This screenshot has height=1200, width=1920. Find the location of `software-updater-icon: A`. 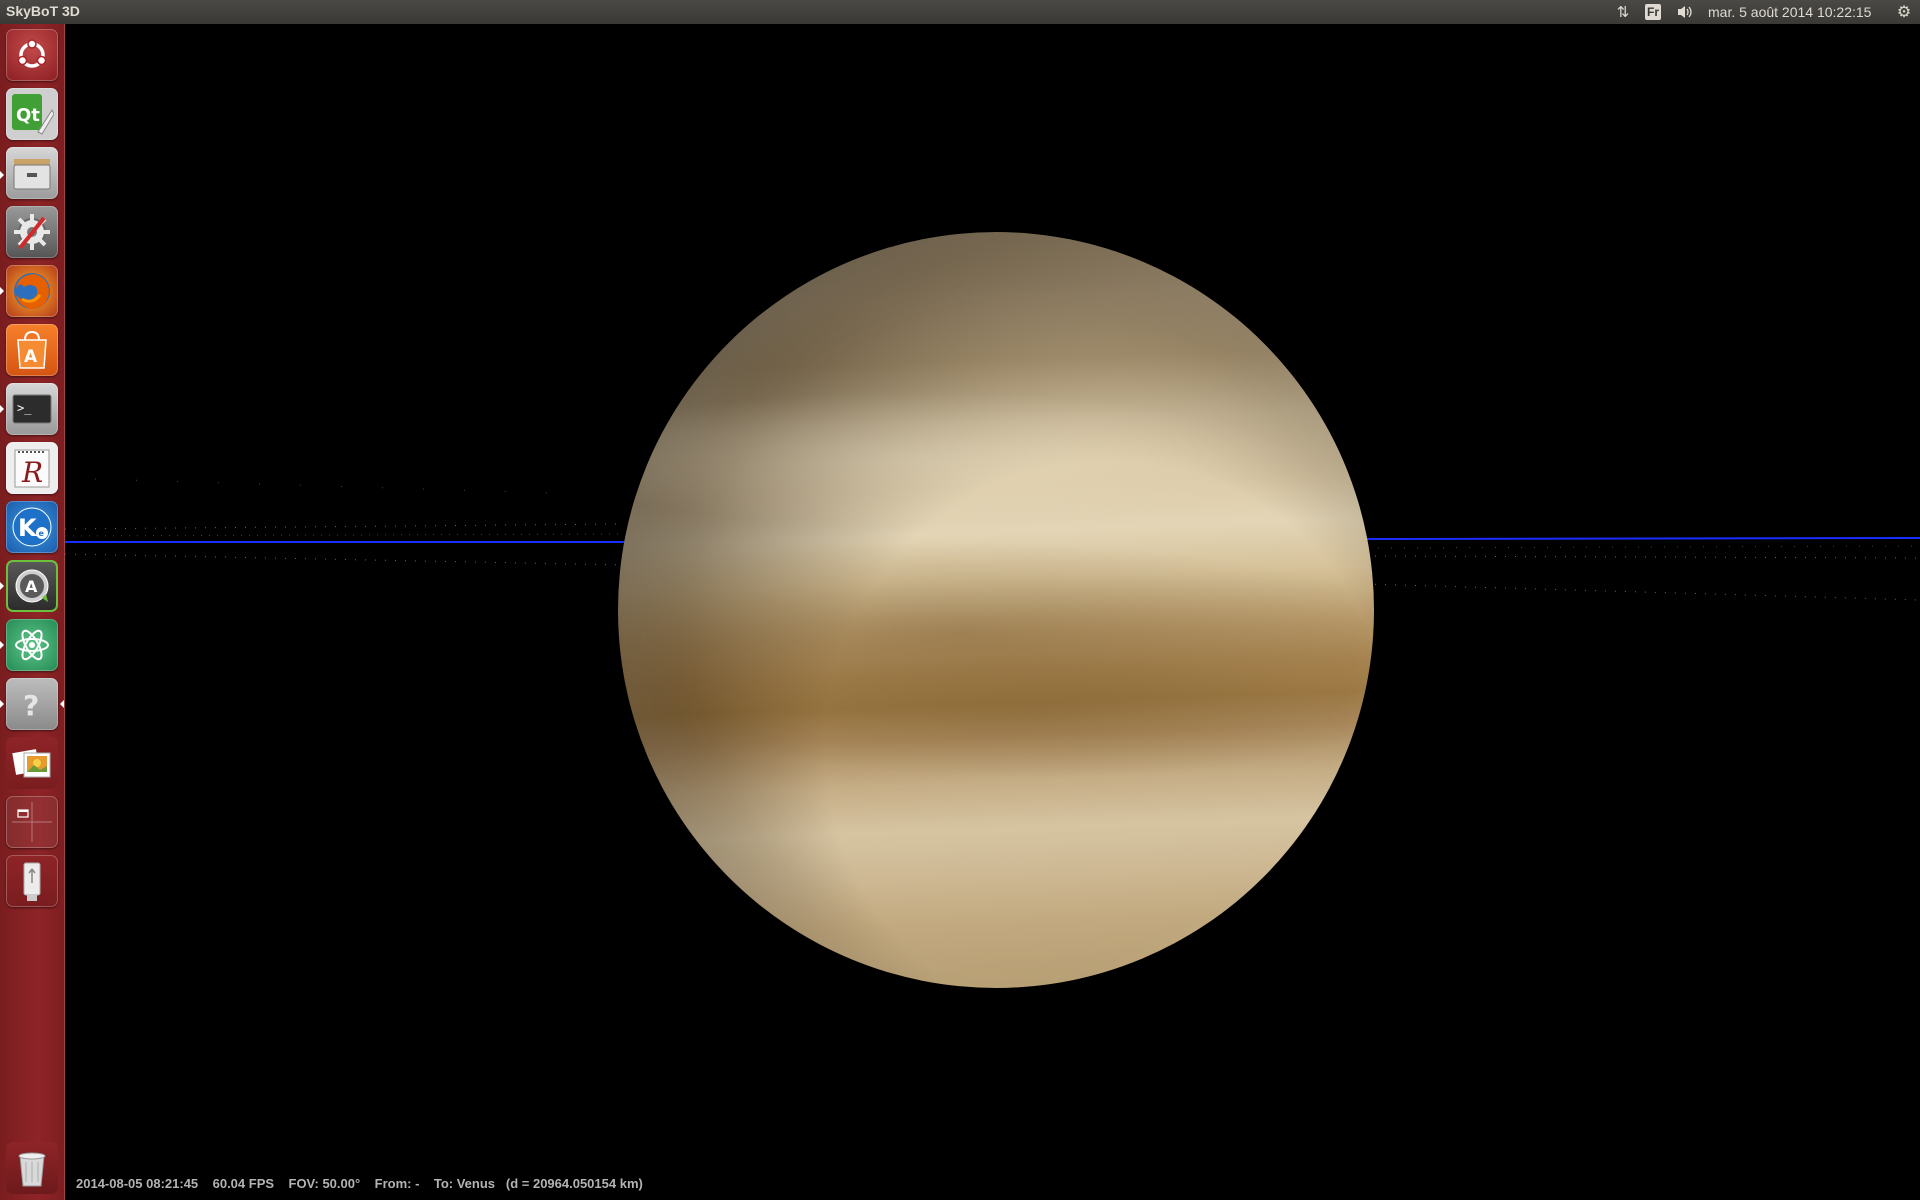

software-updater-icon: A is located at coordinates (32, 586).